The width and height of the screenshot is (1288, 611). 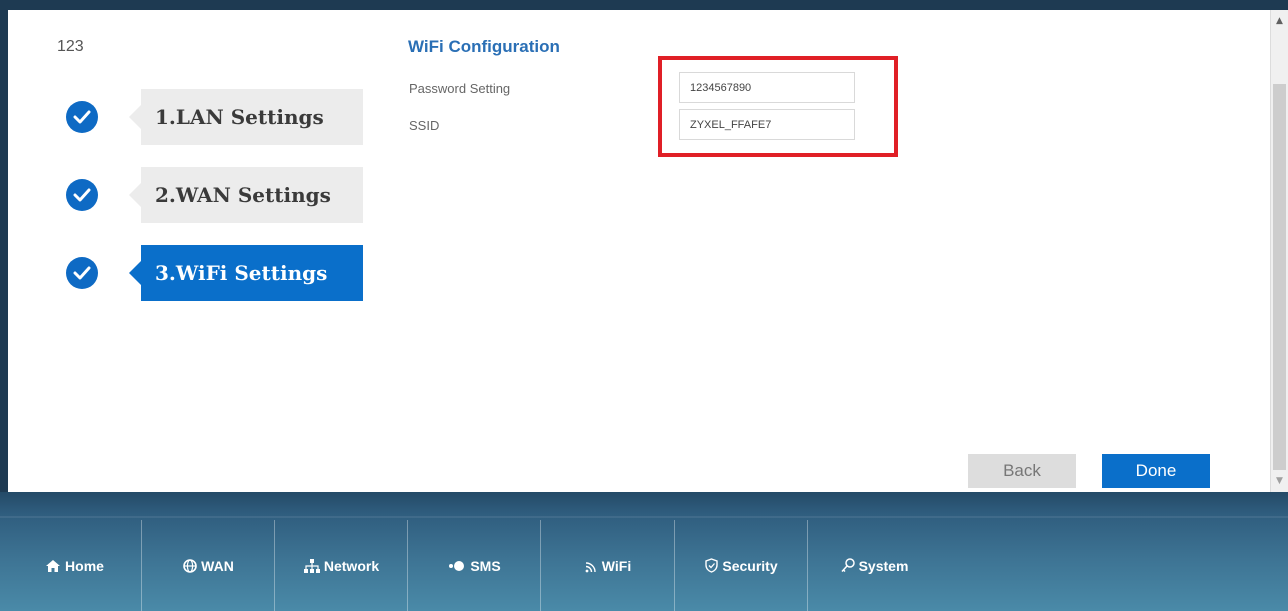 I want to click on step-counter: 123, so click(x=70, y=46).